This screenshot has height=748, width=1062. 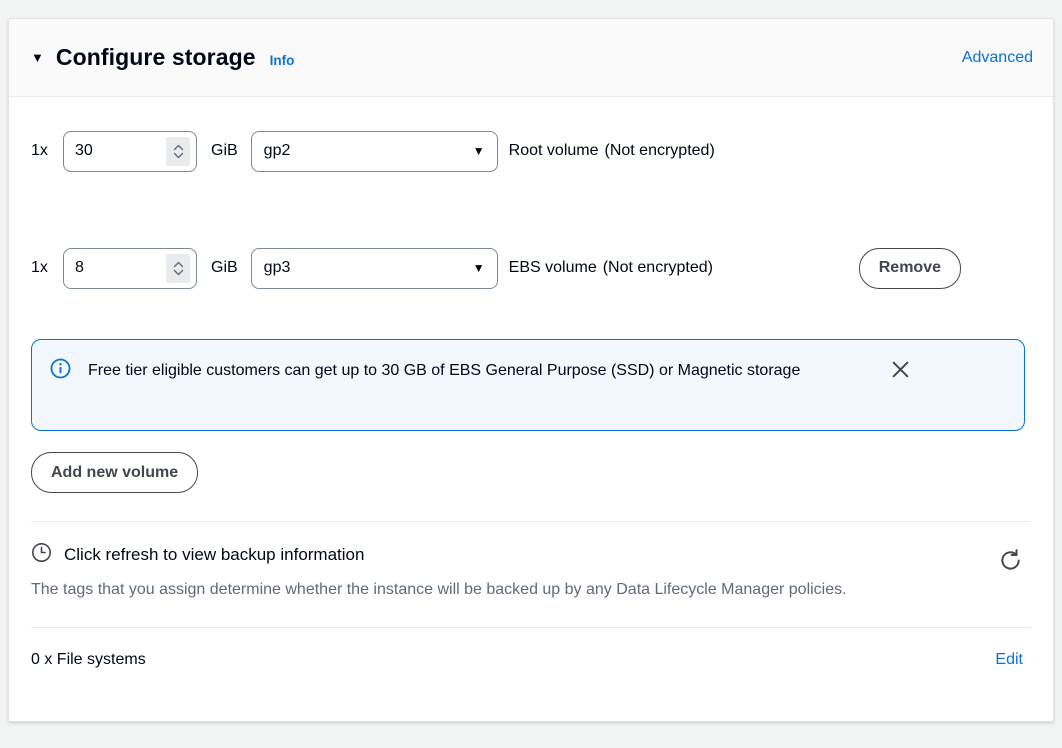 I want to click on header-left-group: ▼ Configure storage Info, so click(x=496, y=57).